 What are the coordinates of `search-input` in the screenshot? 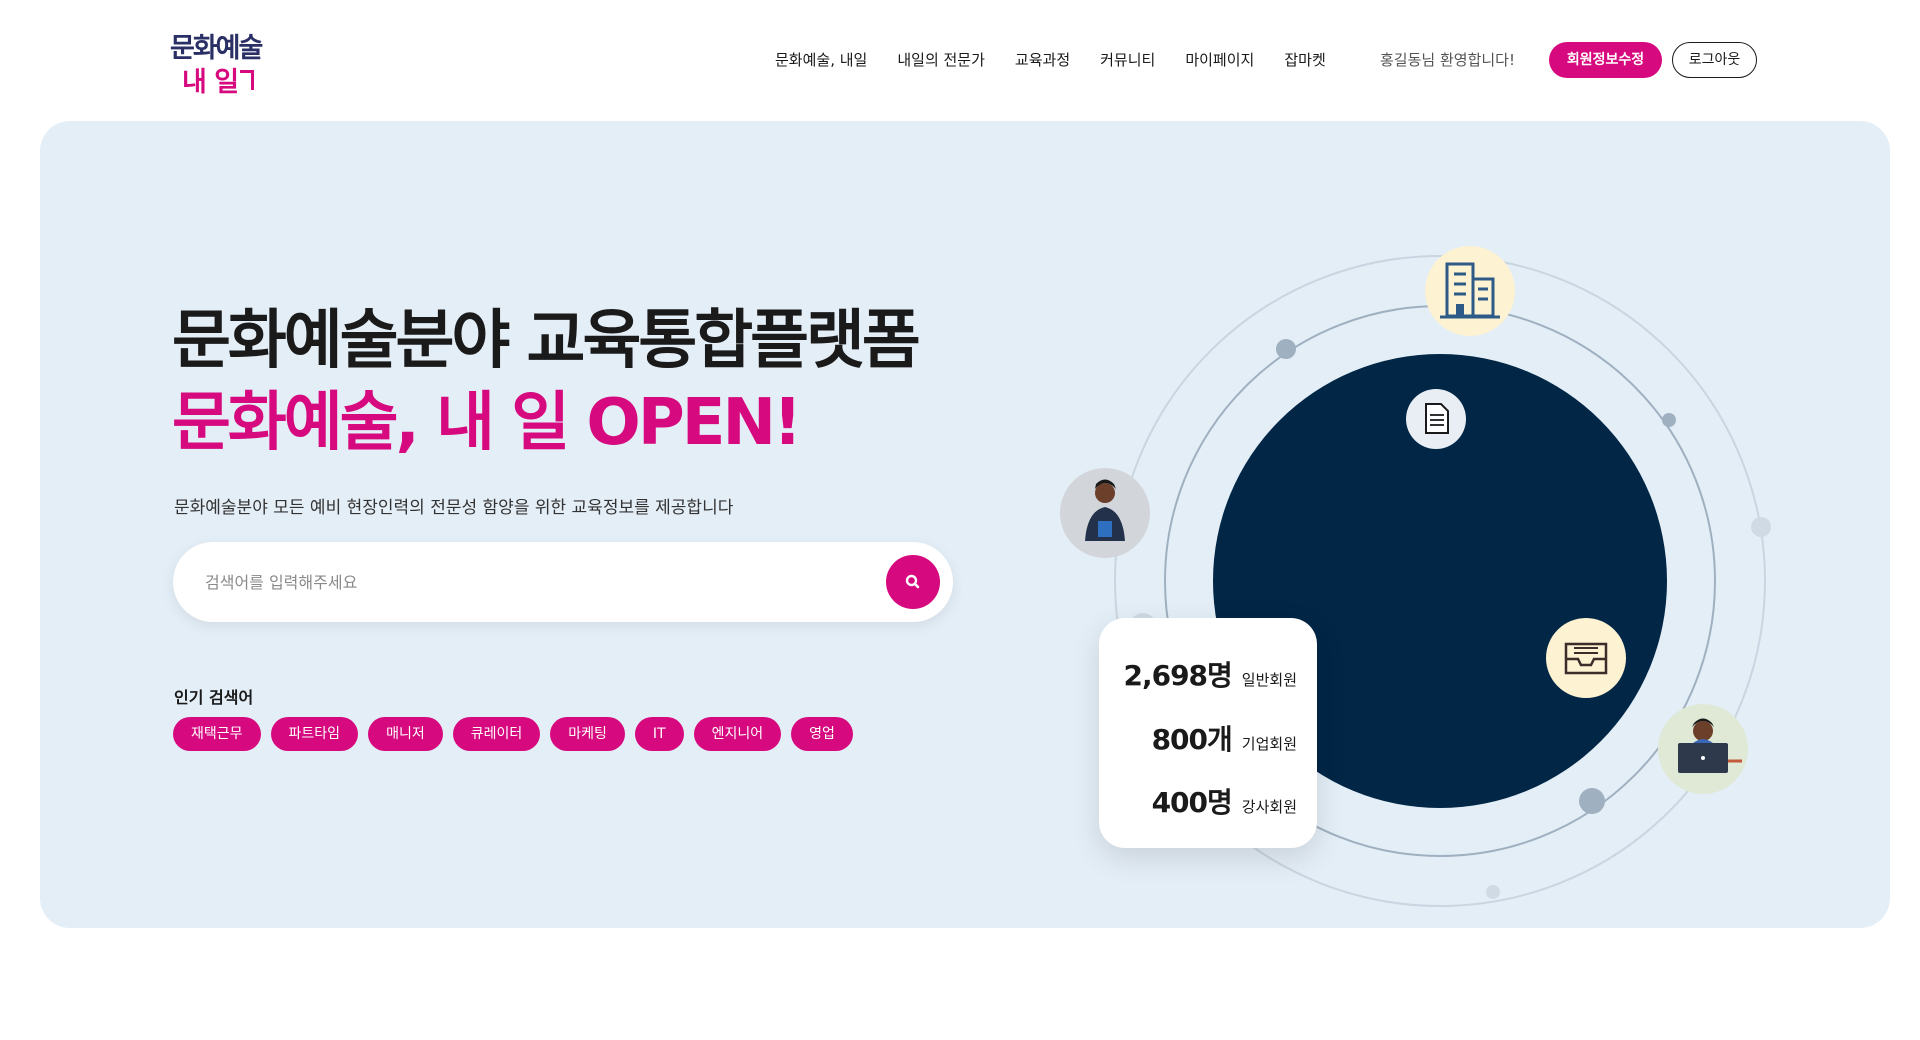 It's located at (525, 582).